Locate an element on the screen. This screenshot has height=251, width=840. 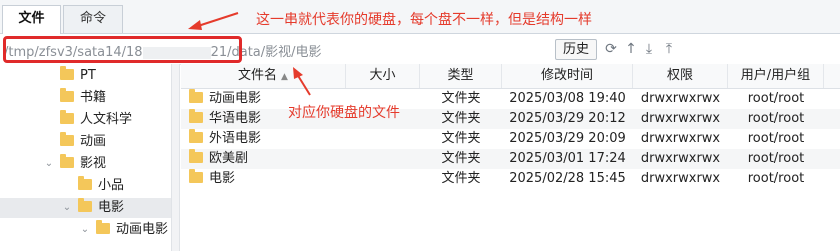
pane-splitter is located at coordinates (175, 157).